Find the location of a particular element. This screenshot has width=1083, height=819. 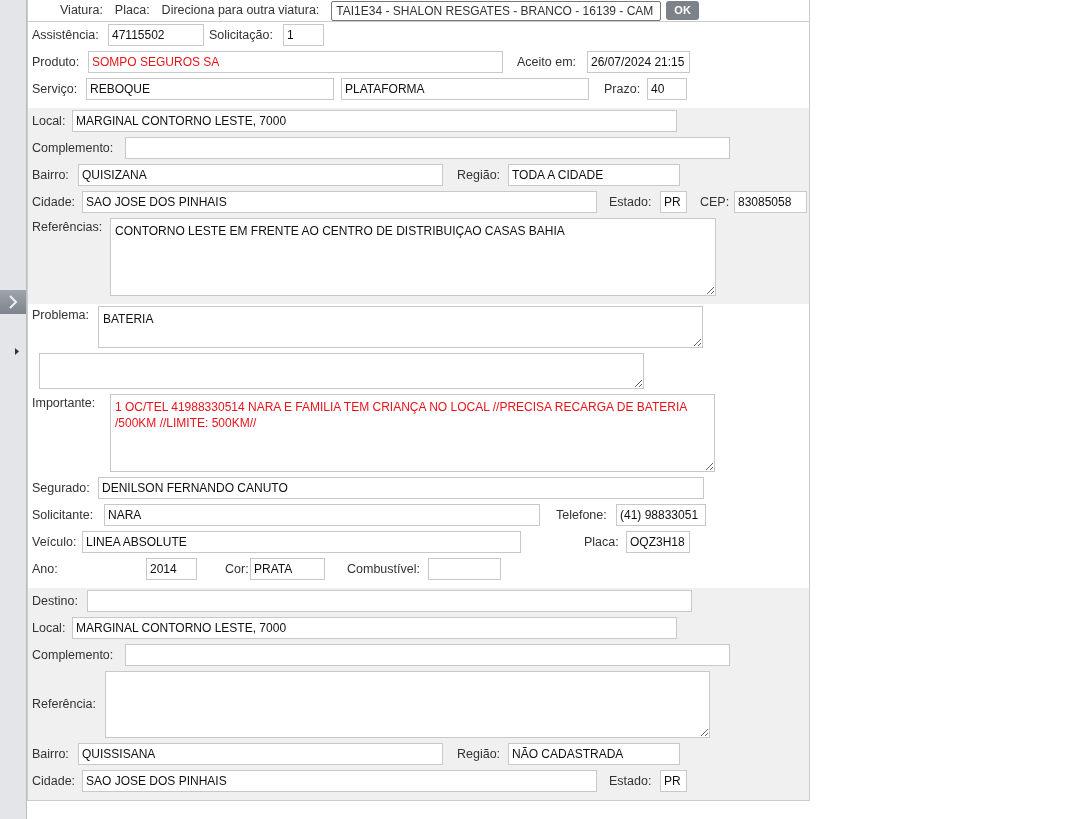

field-label: Segurado: is located at coordinates (61, 488).